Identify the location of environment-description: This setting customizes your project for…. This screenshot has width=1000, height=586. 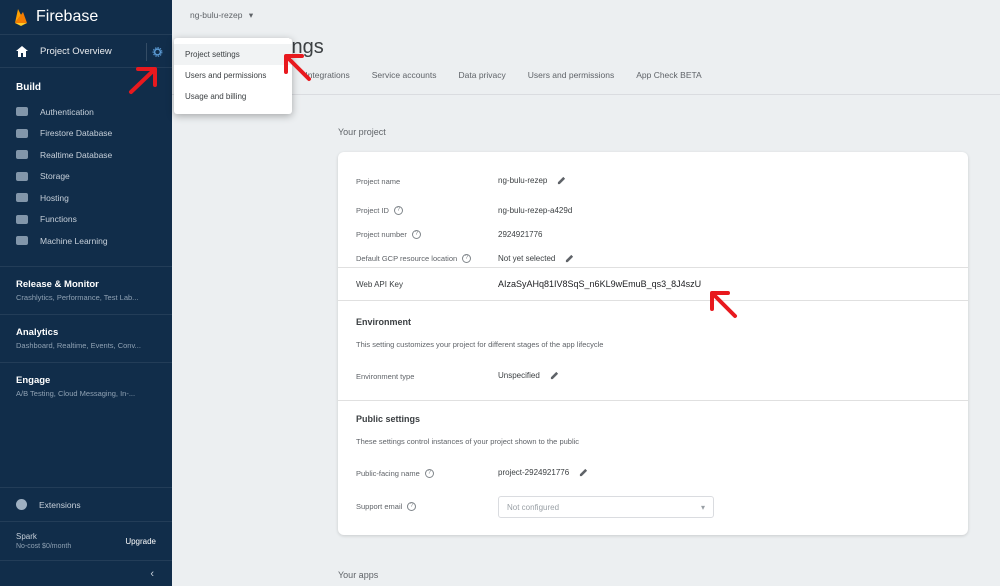
(480, 344).